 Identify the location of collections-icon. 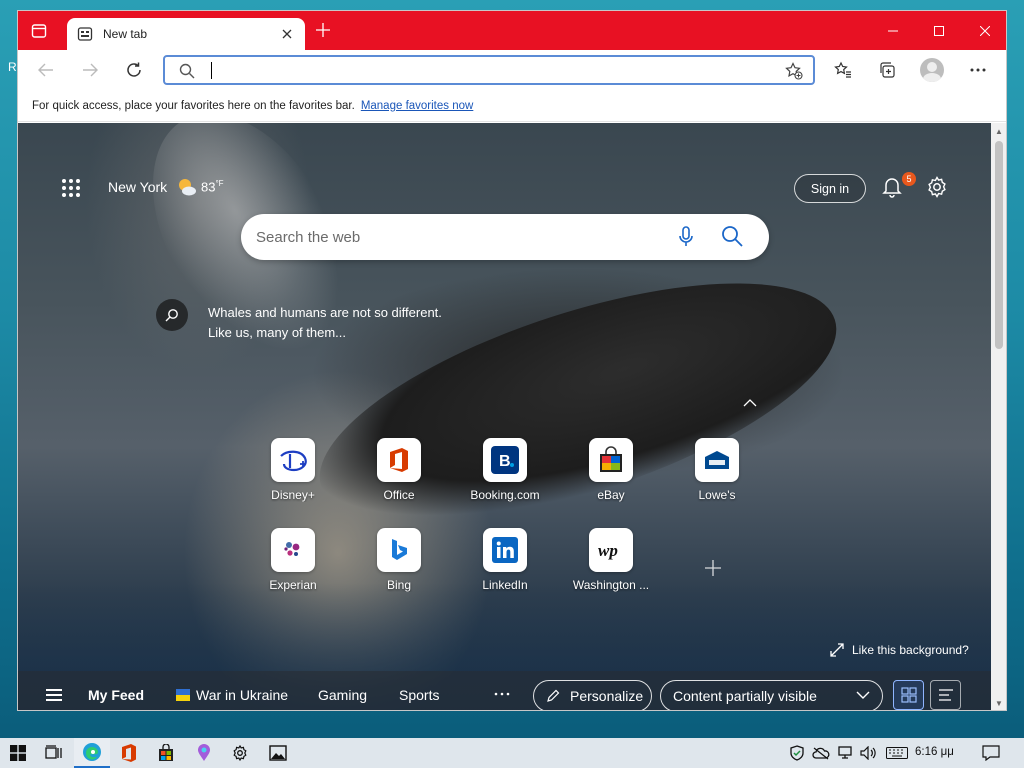
(887, 70).